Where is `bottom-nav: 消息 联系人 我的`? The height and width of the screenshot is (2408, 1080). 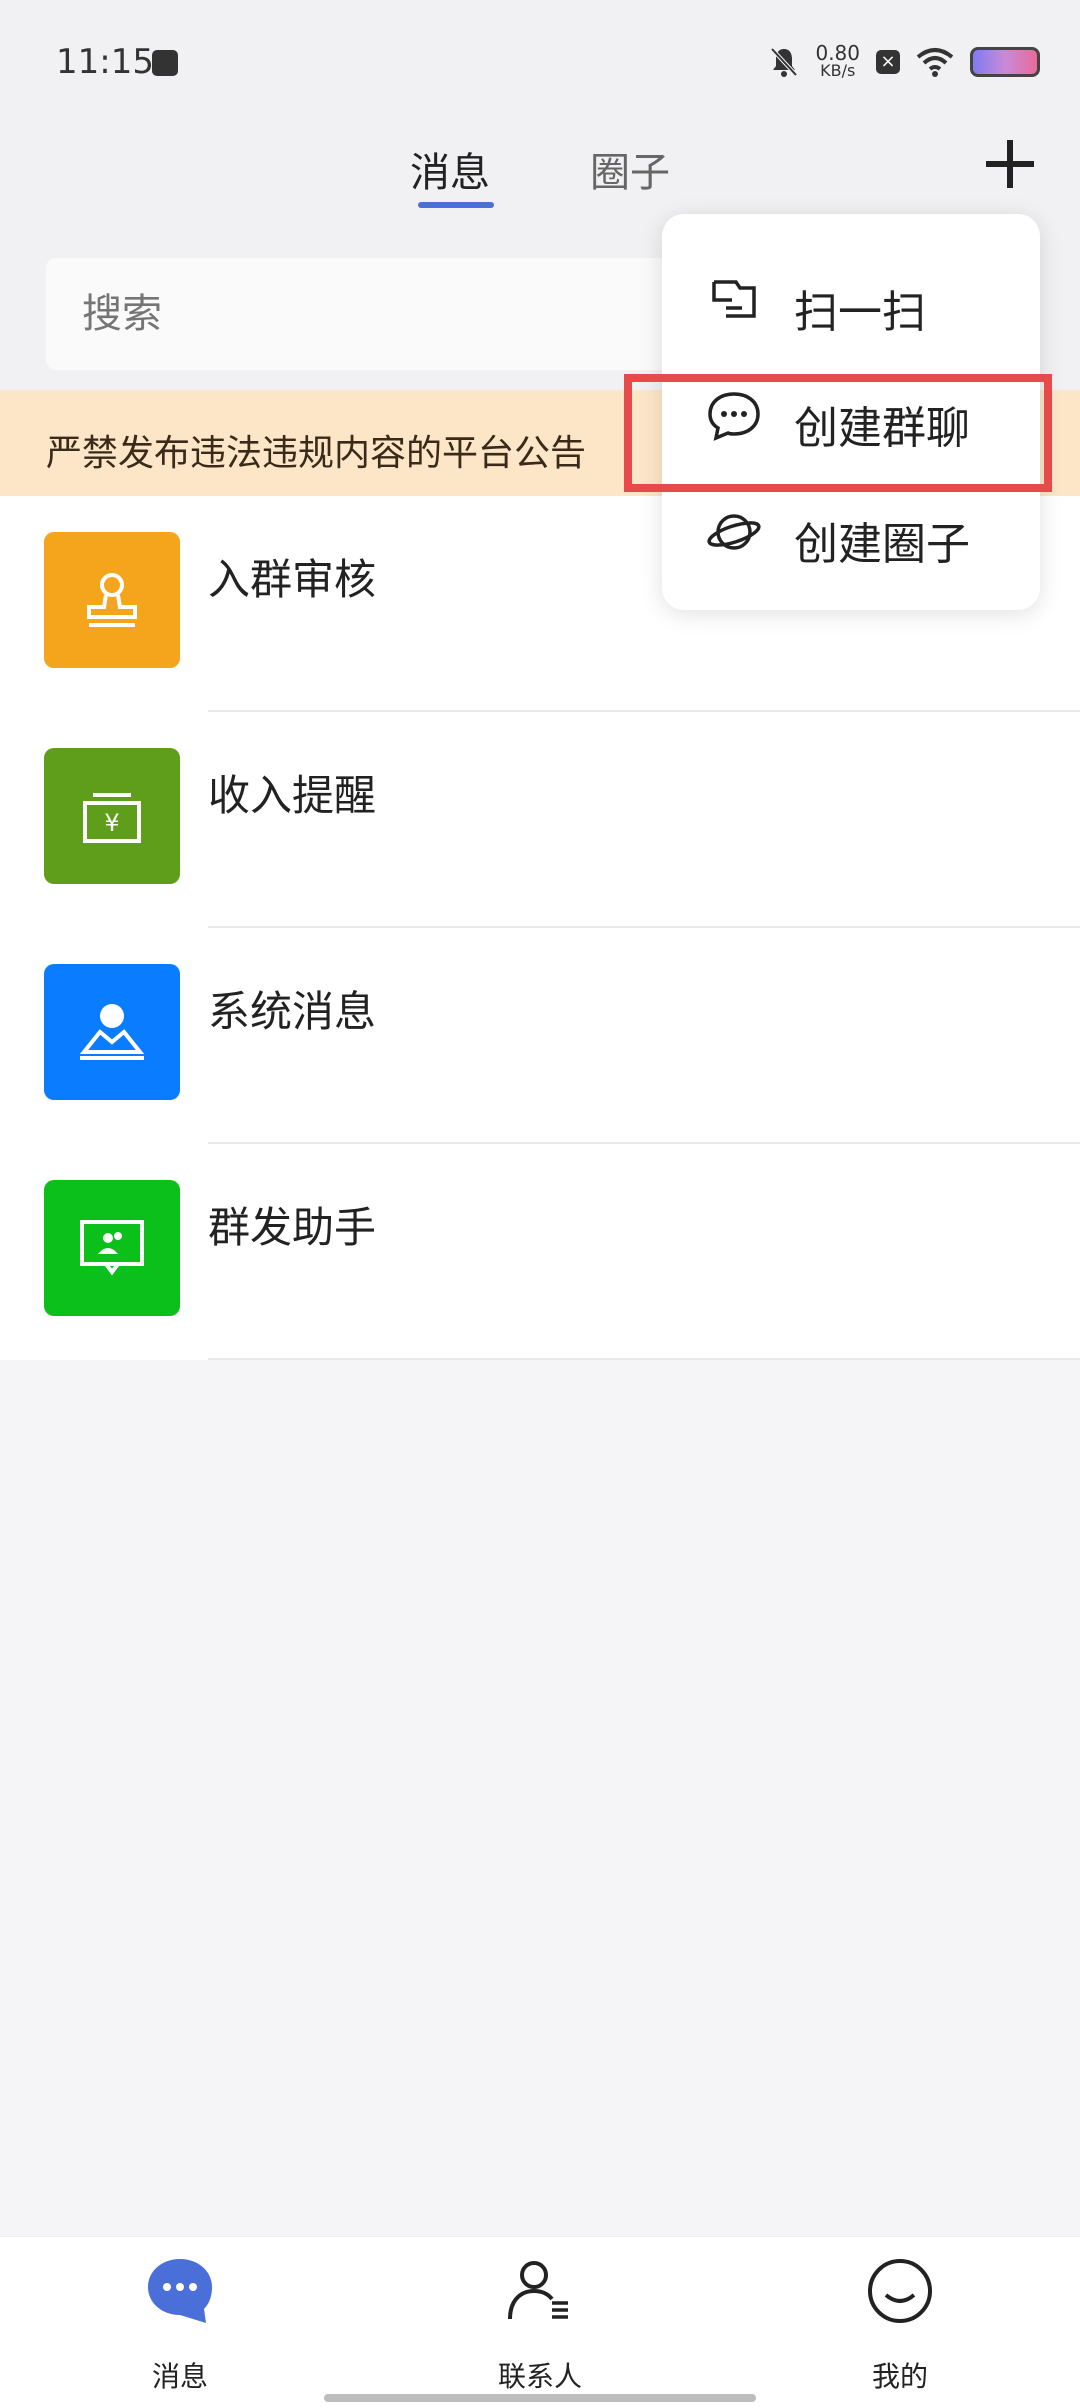
bottom-nav: 消息 联系人 我的 is located at coordinates (540, 2322).